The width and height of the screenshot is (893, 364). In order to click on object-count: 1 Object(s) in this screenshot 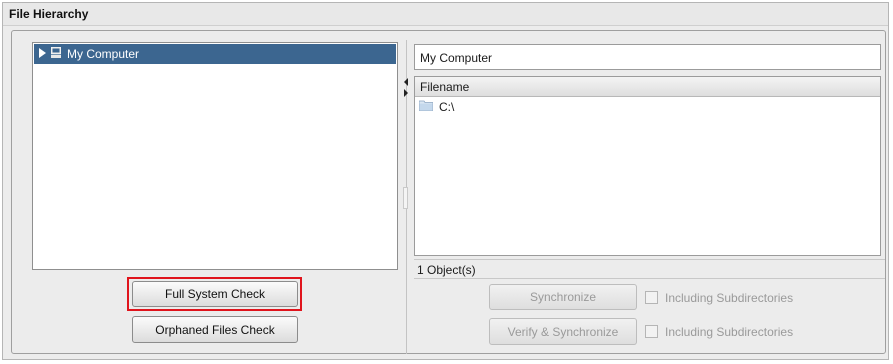, I will do `click(446, 270)`.